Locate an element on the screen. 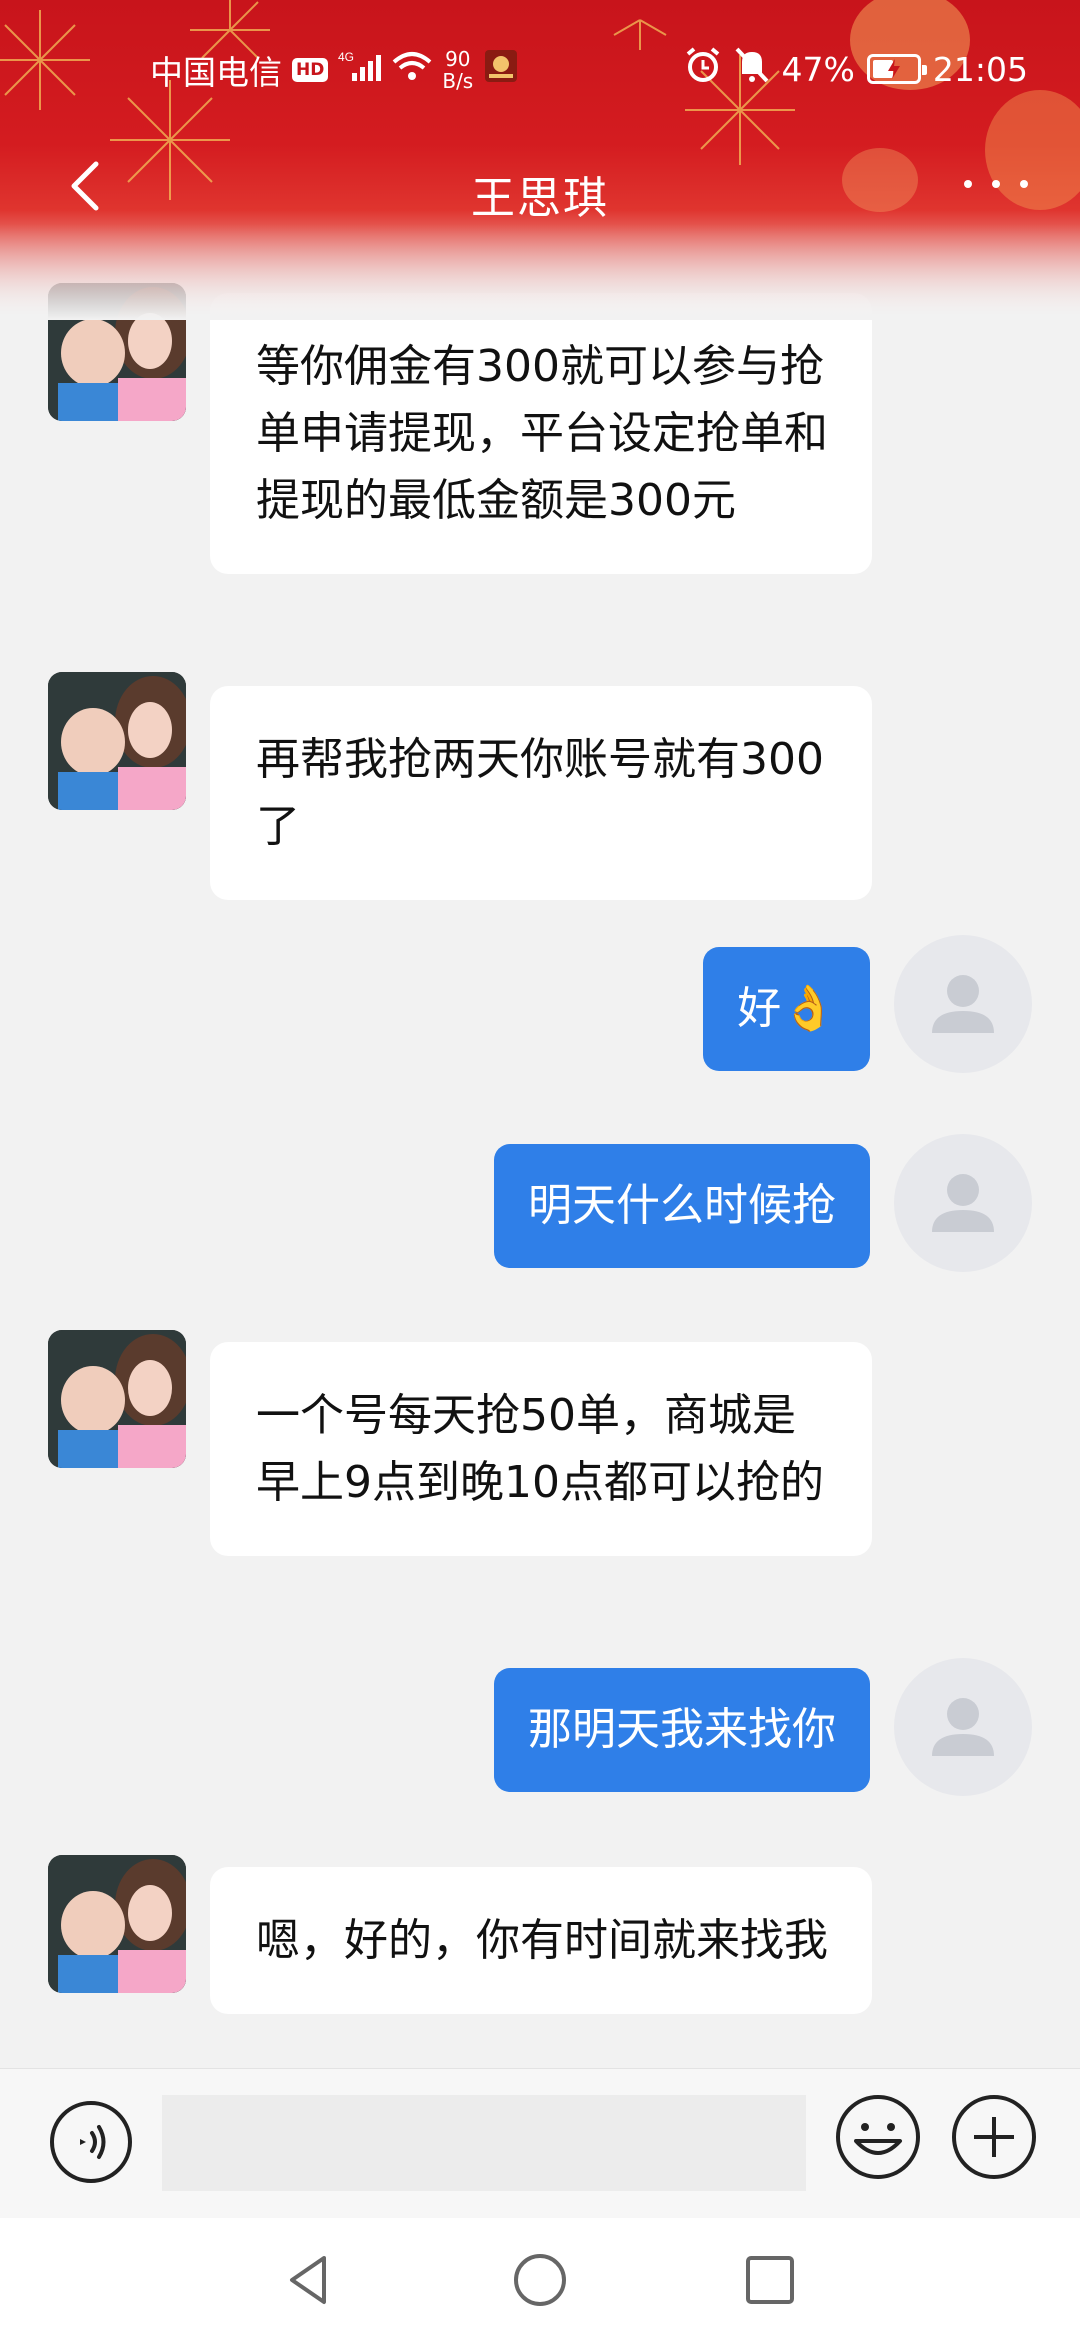  nav-home-button is located at coordinates (540, 2280).